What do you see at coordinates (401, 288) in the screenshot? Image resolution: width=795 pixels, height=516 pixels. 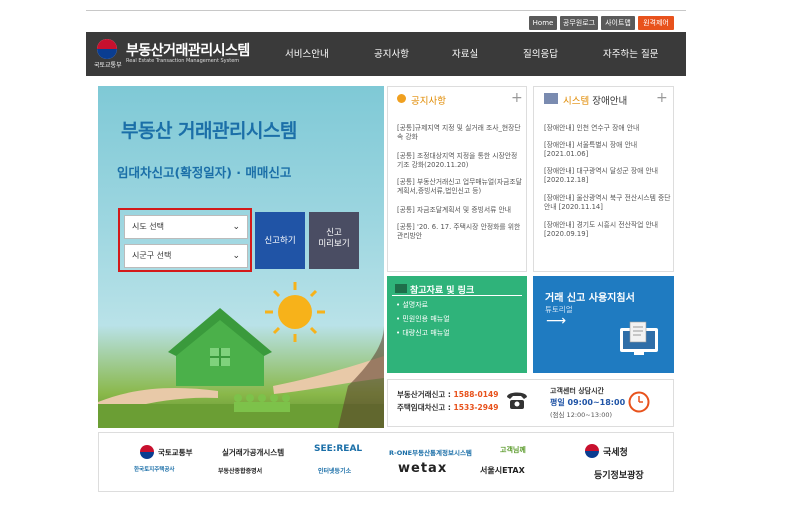 I see `book-icon` at bounding box center [401, 288].